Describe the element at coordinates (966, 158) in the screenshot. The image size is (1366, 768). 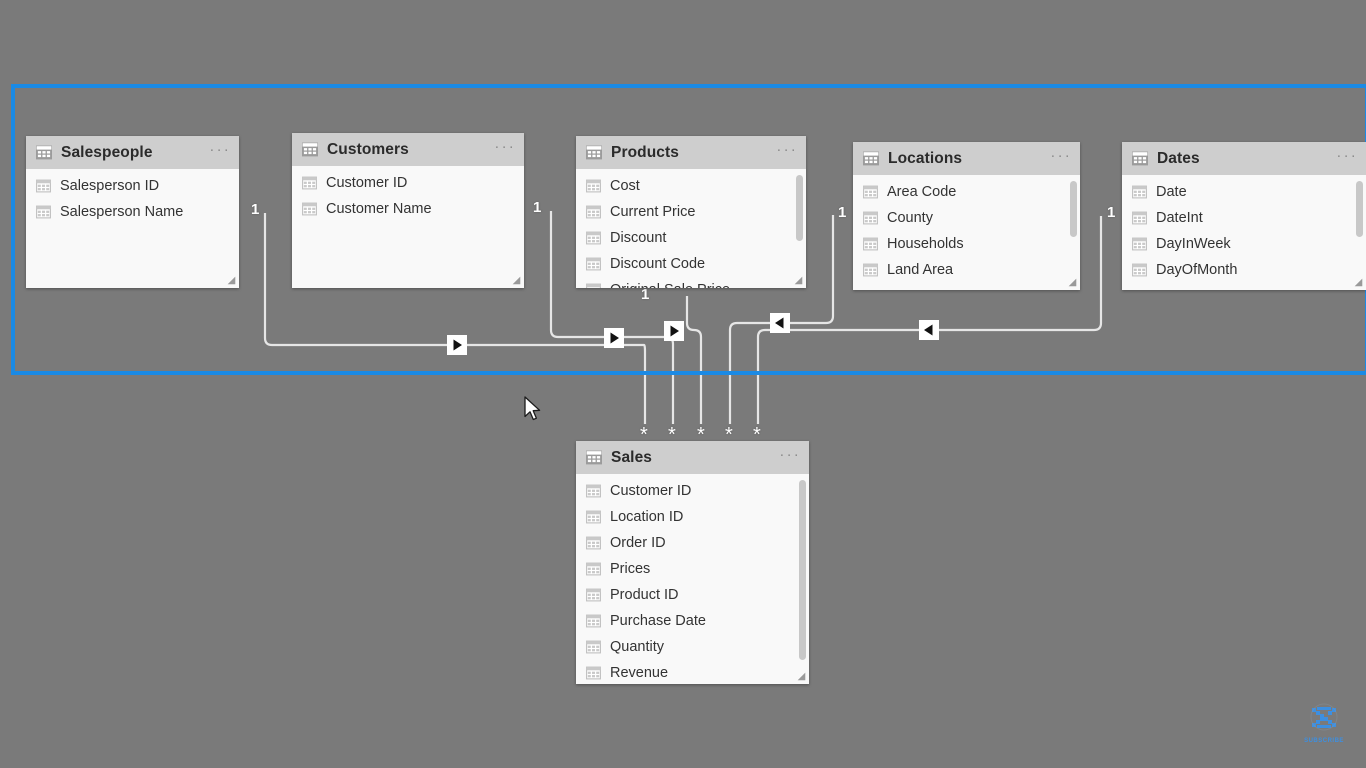
I see `table-header-locations: Locations ···` at that location.